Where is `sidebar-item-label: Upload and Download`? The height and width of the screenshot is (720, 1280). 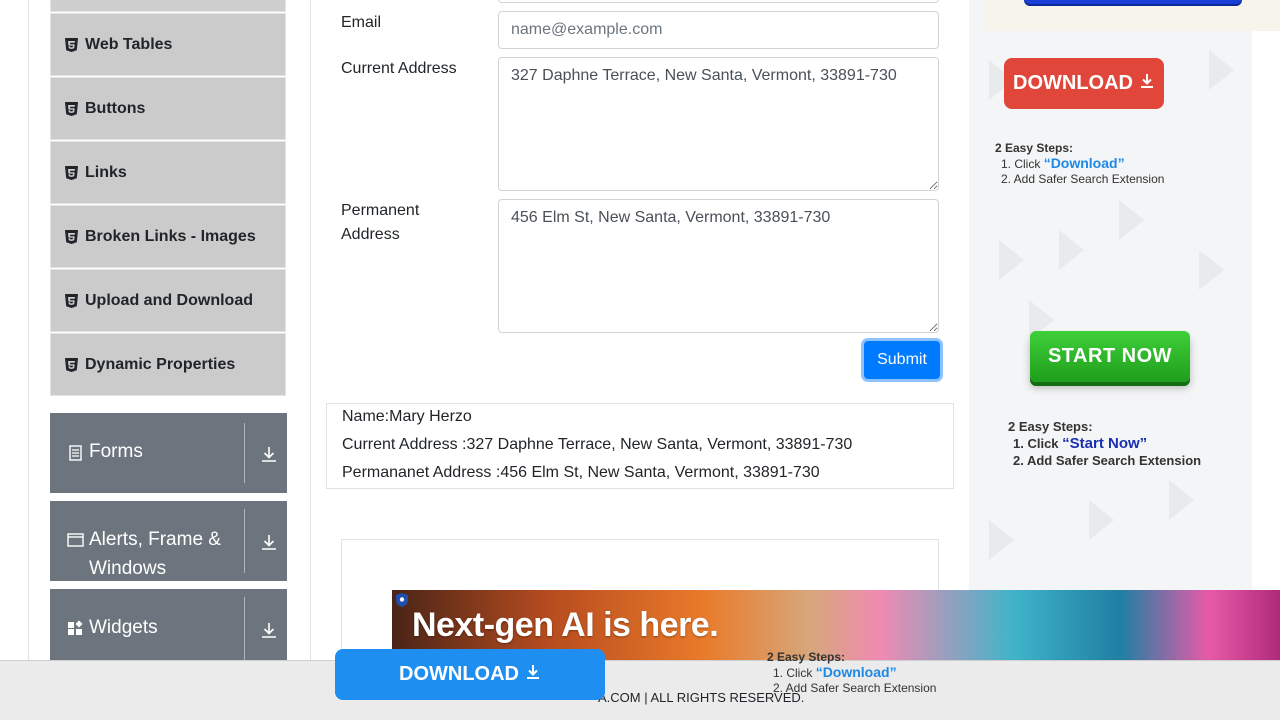 sidebar-item-label: Upload and Download is located at coordinates (169, 300).